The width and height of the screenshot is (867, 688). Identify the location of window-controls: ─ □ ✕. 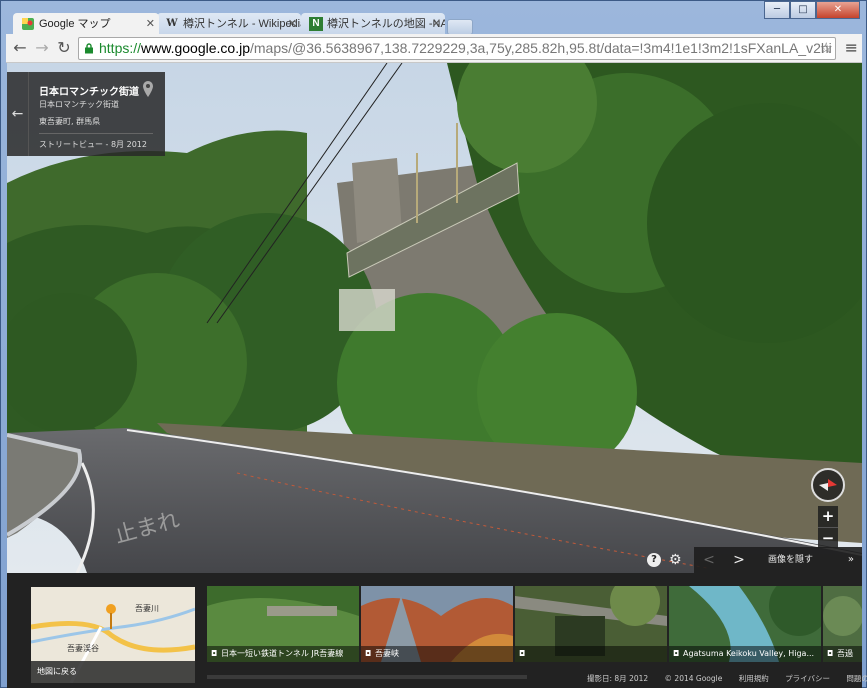
(812, 10).